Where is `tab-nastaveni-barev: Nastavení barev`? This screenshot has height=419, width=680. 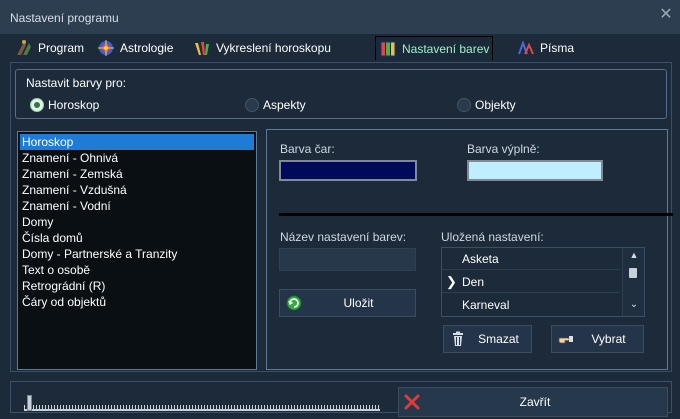 tab-nastaveni-barev: Nastavení barev is located at coordinates (434, 48).